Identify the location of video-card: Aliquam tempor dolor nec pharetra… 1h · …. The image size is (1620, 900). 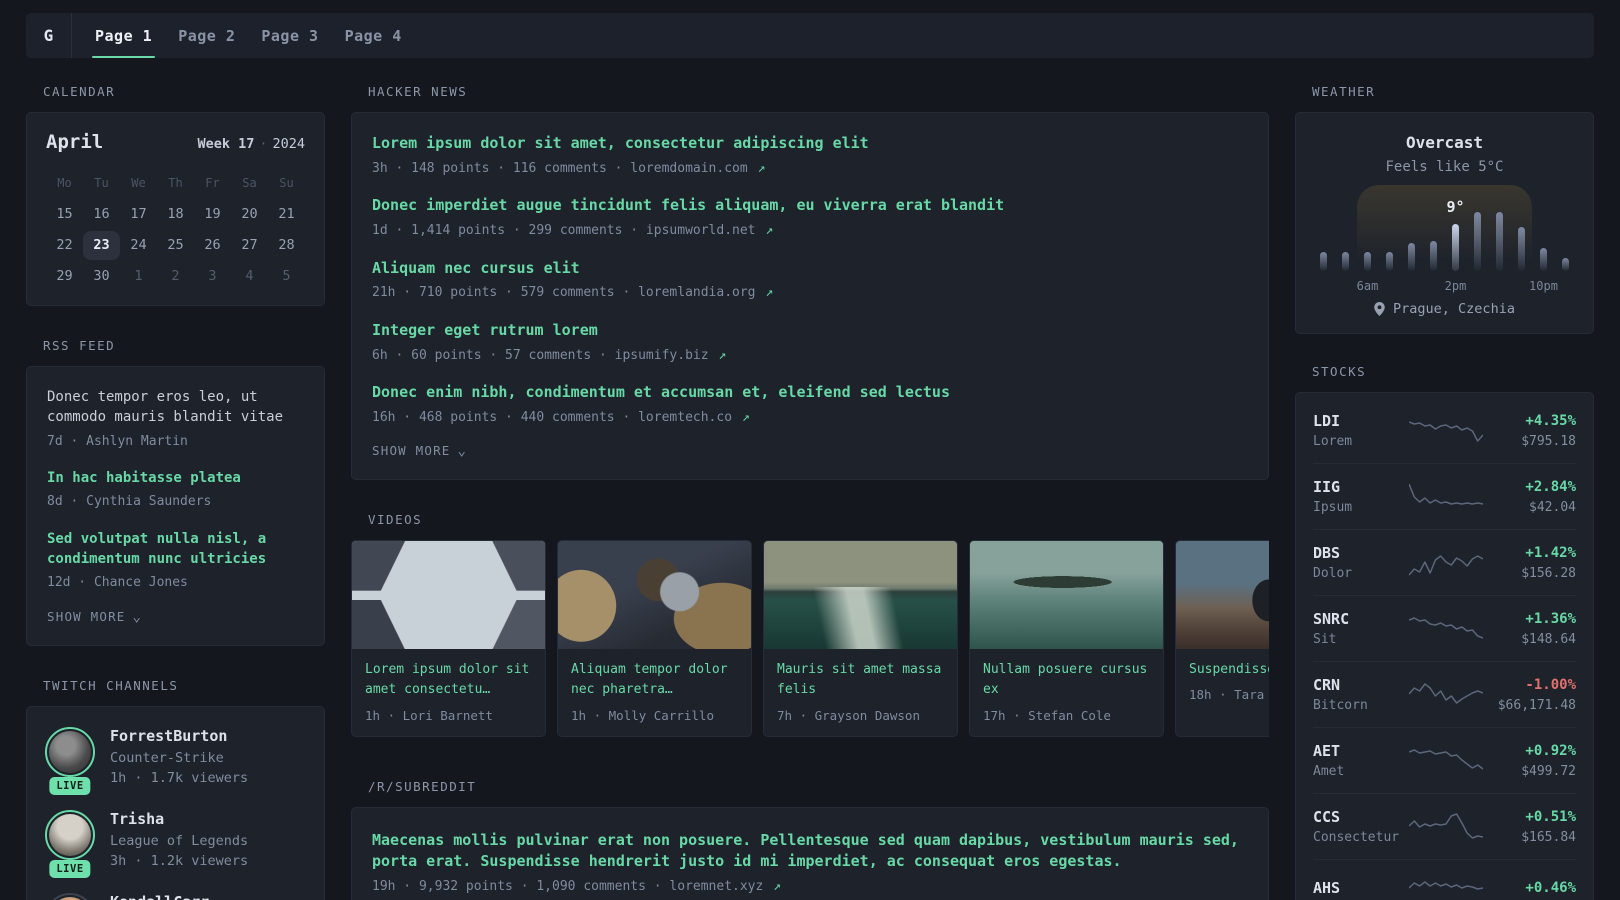
(654, 638).